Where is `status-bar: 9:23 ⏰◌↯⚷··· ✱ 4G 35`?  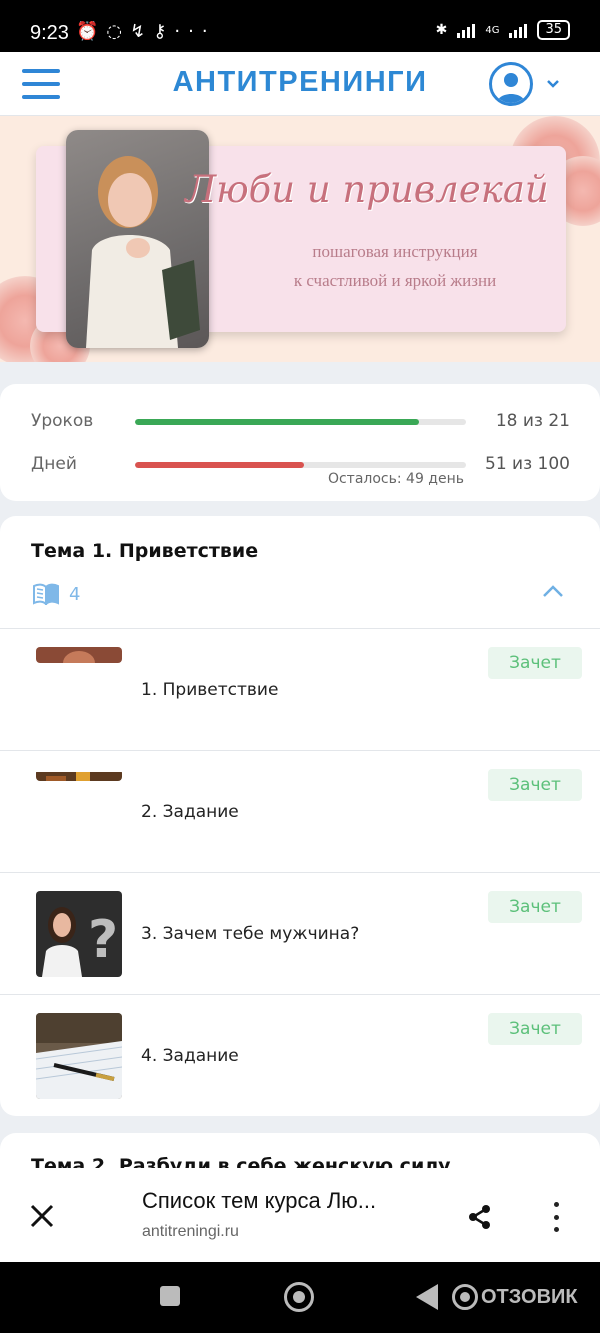
status-bar: 9:23 ⏰◌↯⚷··· ✱ 4G 35 is located at coordinates (300, 26).